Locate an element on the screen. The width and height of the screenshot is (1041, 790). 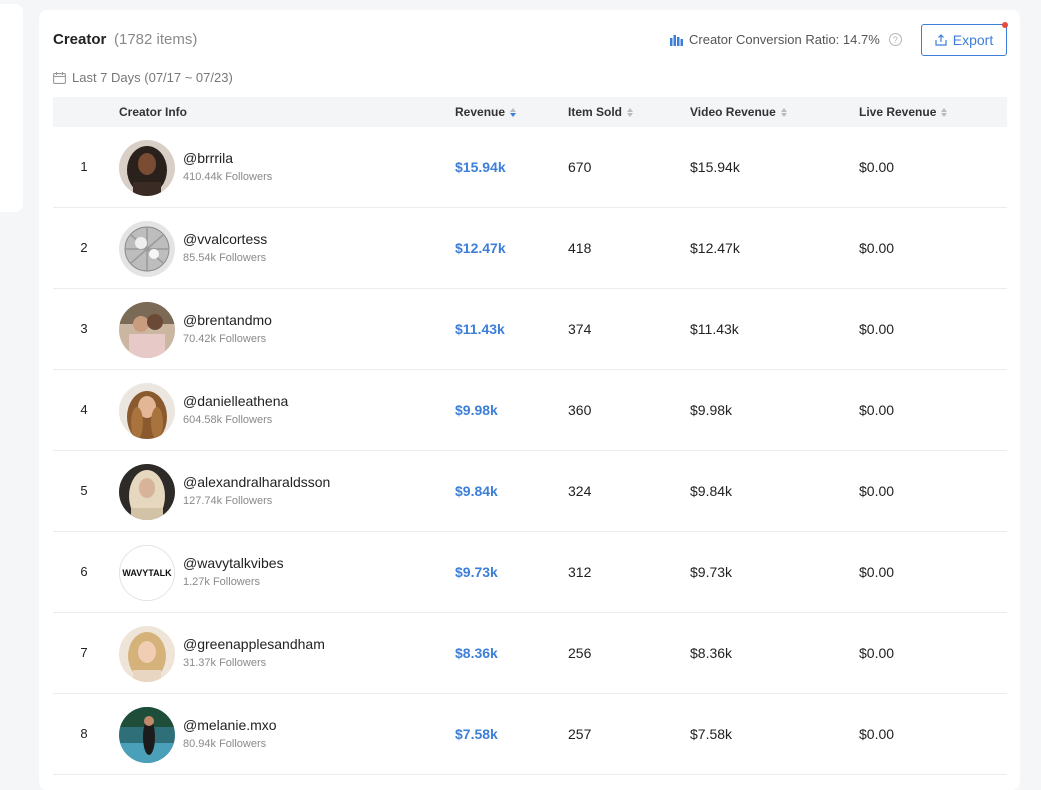
rank: 2 is located at coordinates (84, 247).